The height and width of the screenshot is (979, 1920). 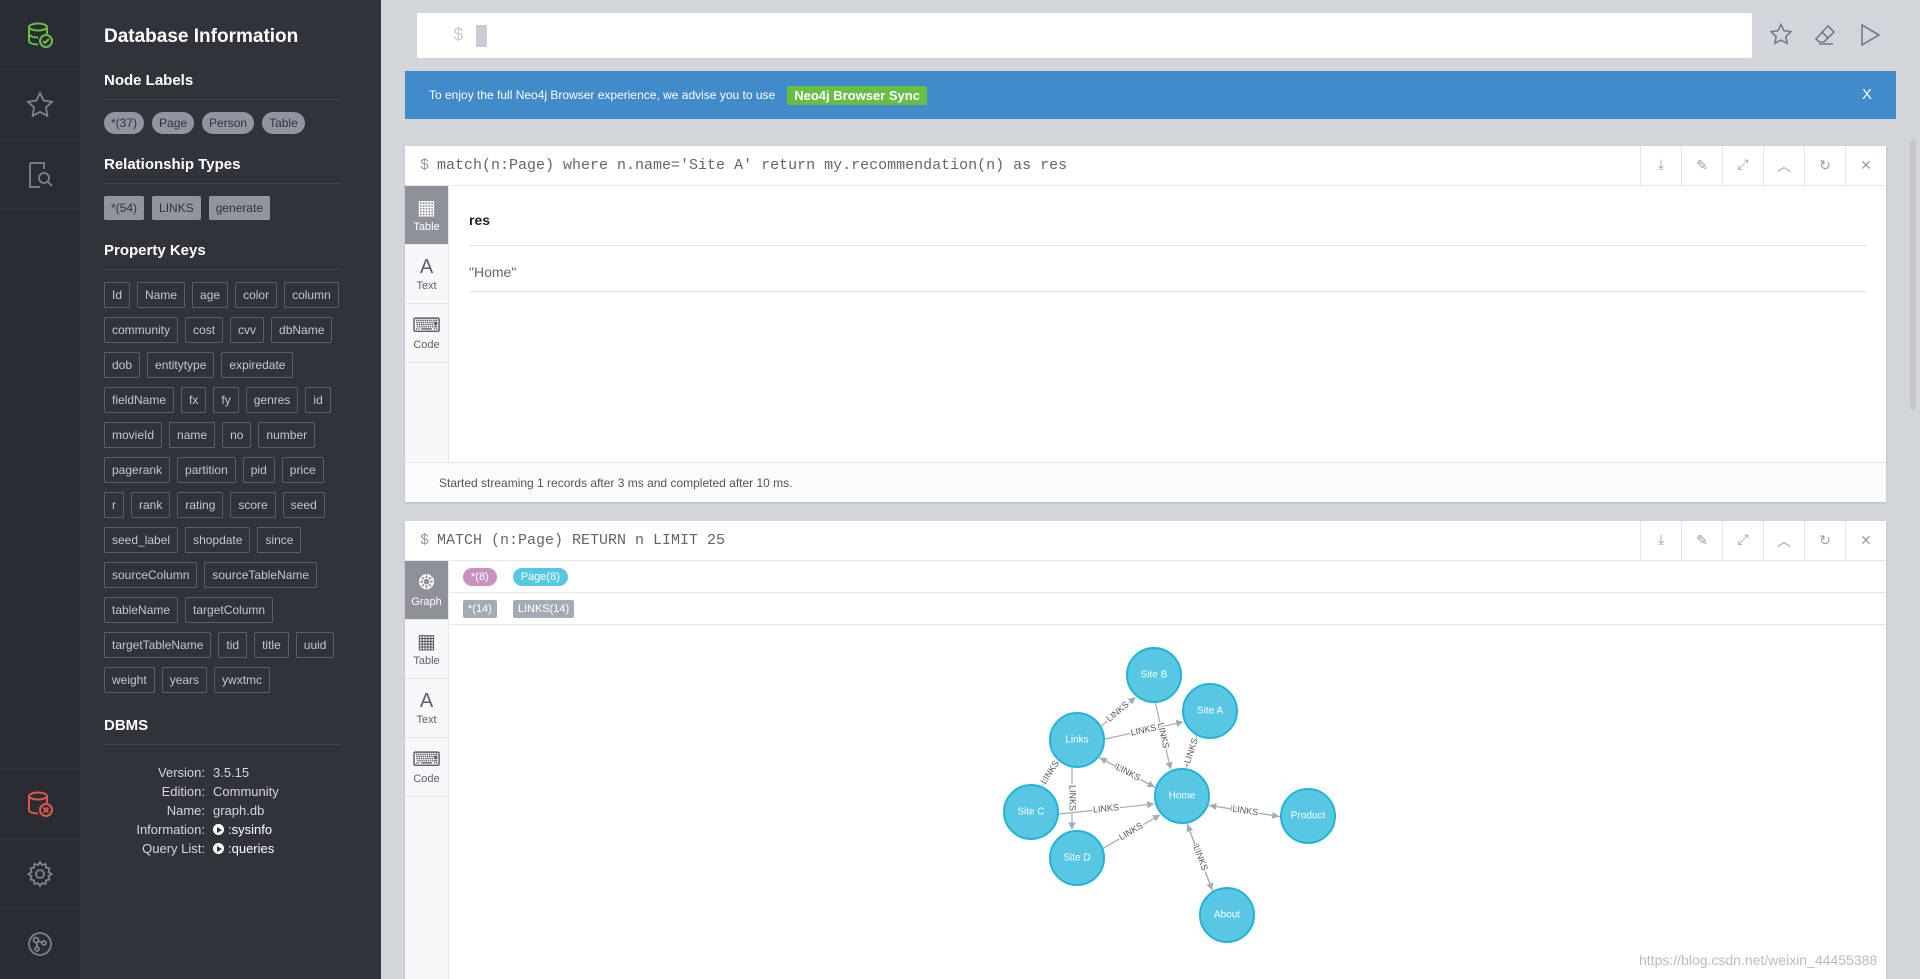 I want to click on relationship-type-tag: LINKS, so click(x=176, y=208).